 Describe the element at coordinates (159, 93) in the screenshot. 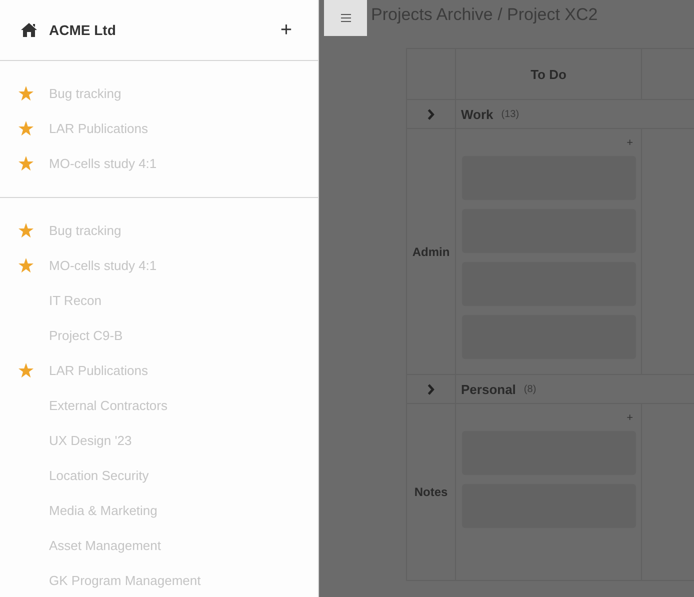

I see `favorite-project-item: Bug tracking` at that location.